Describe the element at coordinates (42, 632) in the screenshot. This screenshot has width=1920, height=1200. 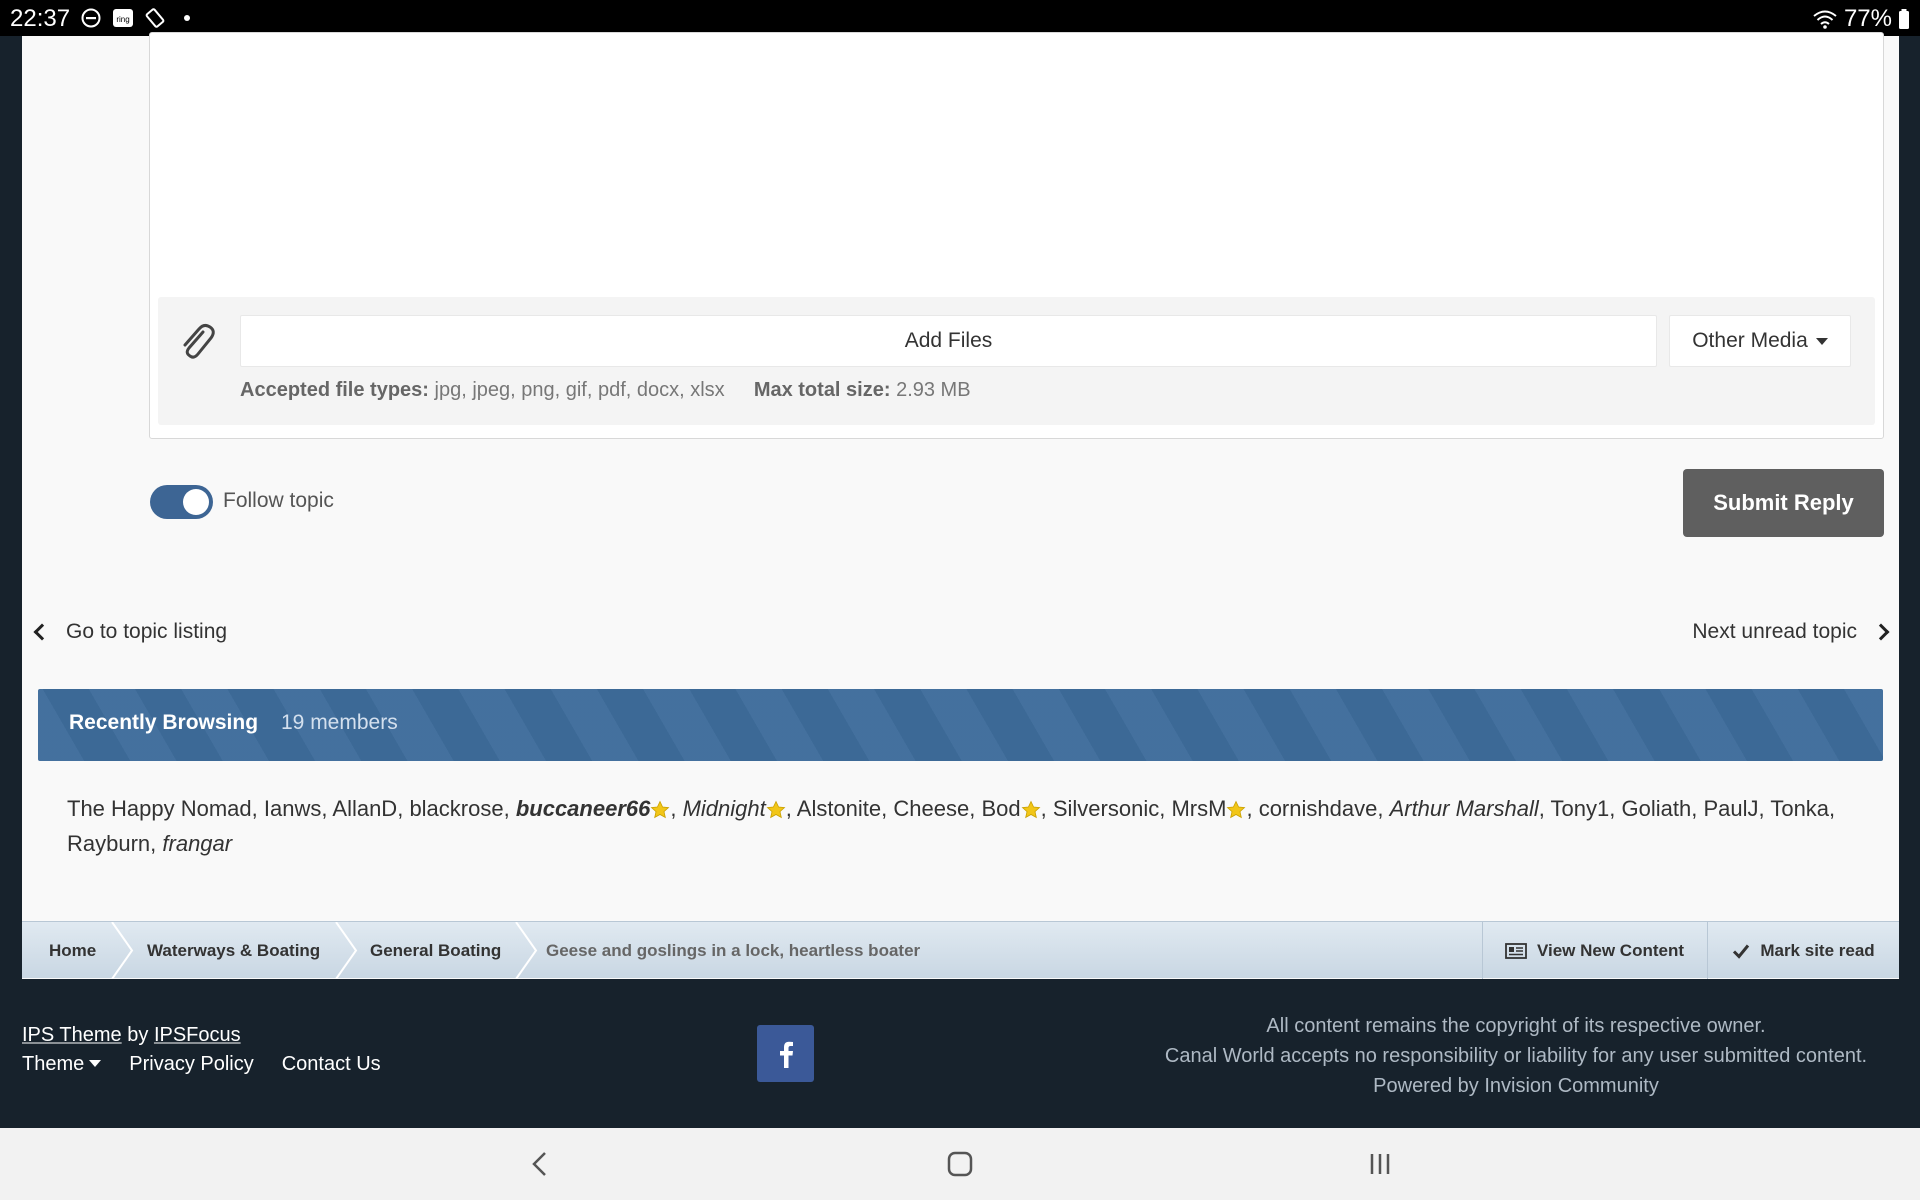
I see `chevron-left-icon` at that location.